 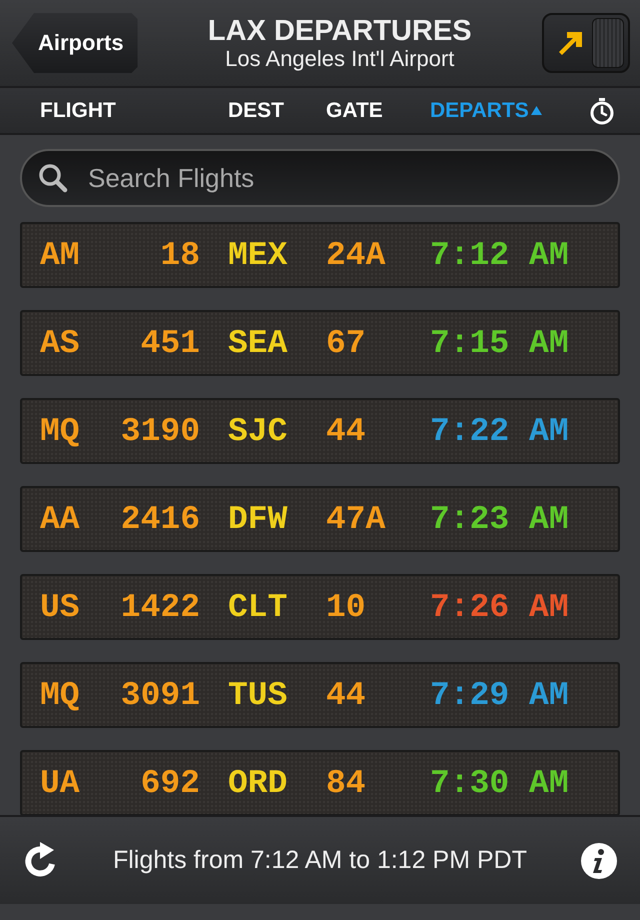 I want to click on column-header: DEPARTS, so click(x=486, y=110).